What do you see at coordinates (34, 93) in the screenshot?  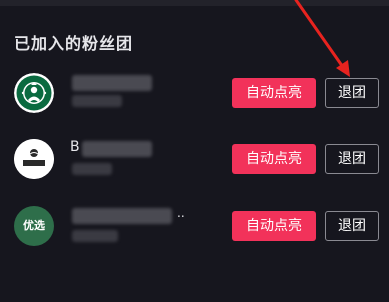 I see `starbucks-logo-icon` at bounding box center [34, 93].